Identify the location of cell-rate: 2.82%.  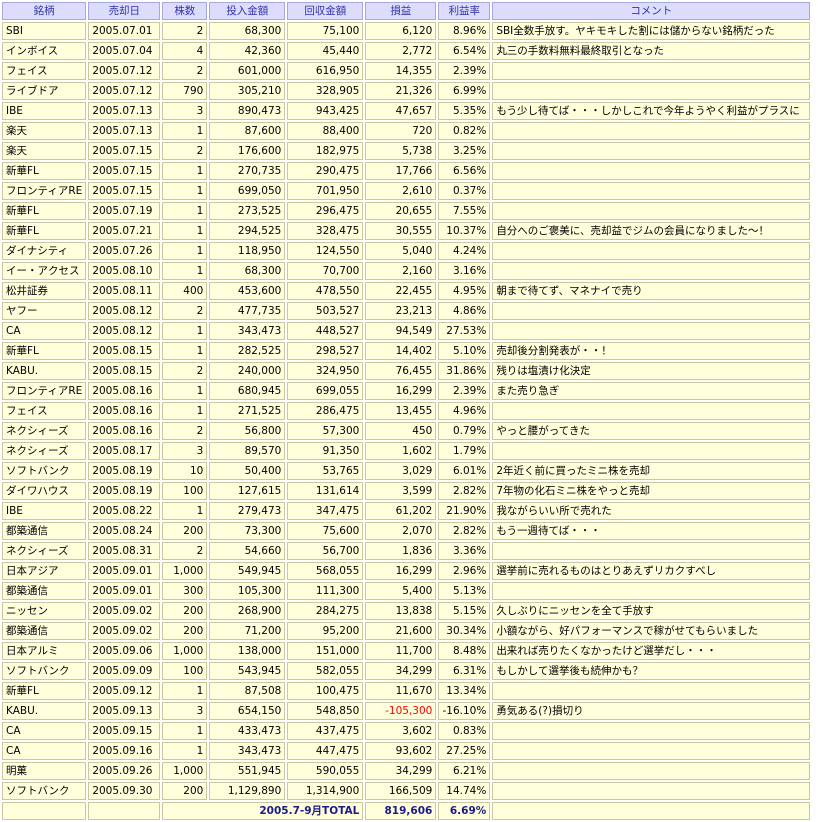
(464, 491).